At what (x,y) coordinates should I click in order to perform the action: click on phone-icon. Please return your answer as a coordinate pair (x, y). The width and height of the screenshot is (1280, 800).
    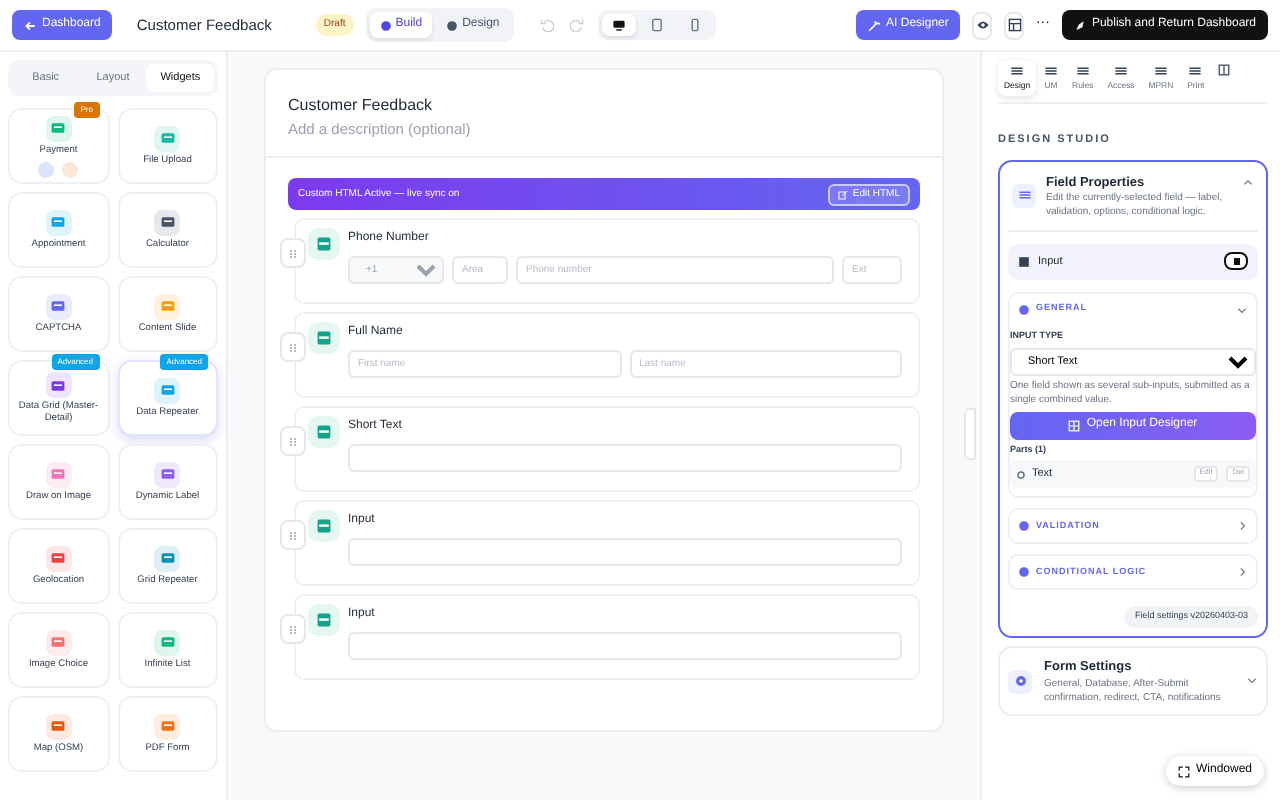
    Looking at the image, I should click on (694, 25).